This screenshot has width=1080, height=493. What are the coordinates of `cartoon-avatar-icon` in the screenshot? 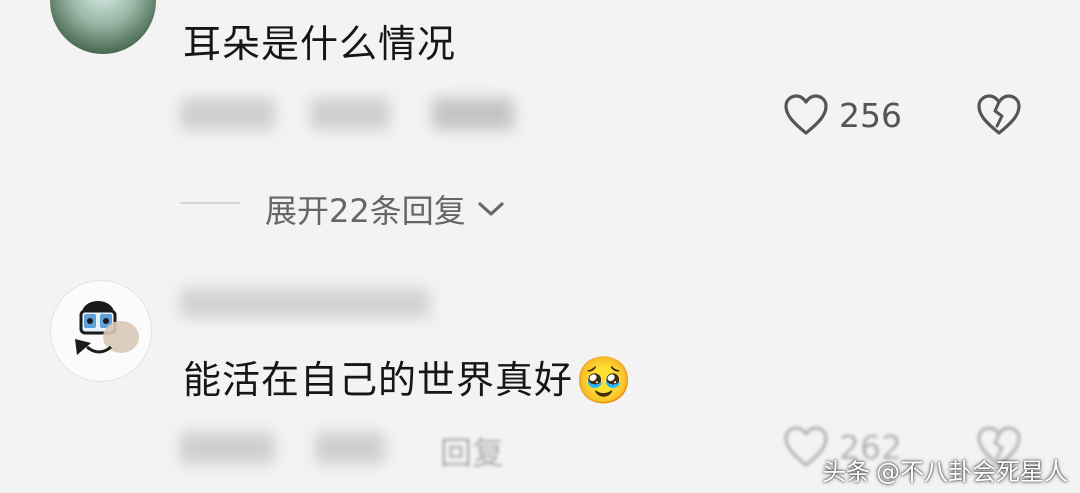 It's located at (107, 328).